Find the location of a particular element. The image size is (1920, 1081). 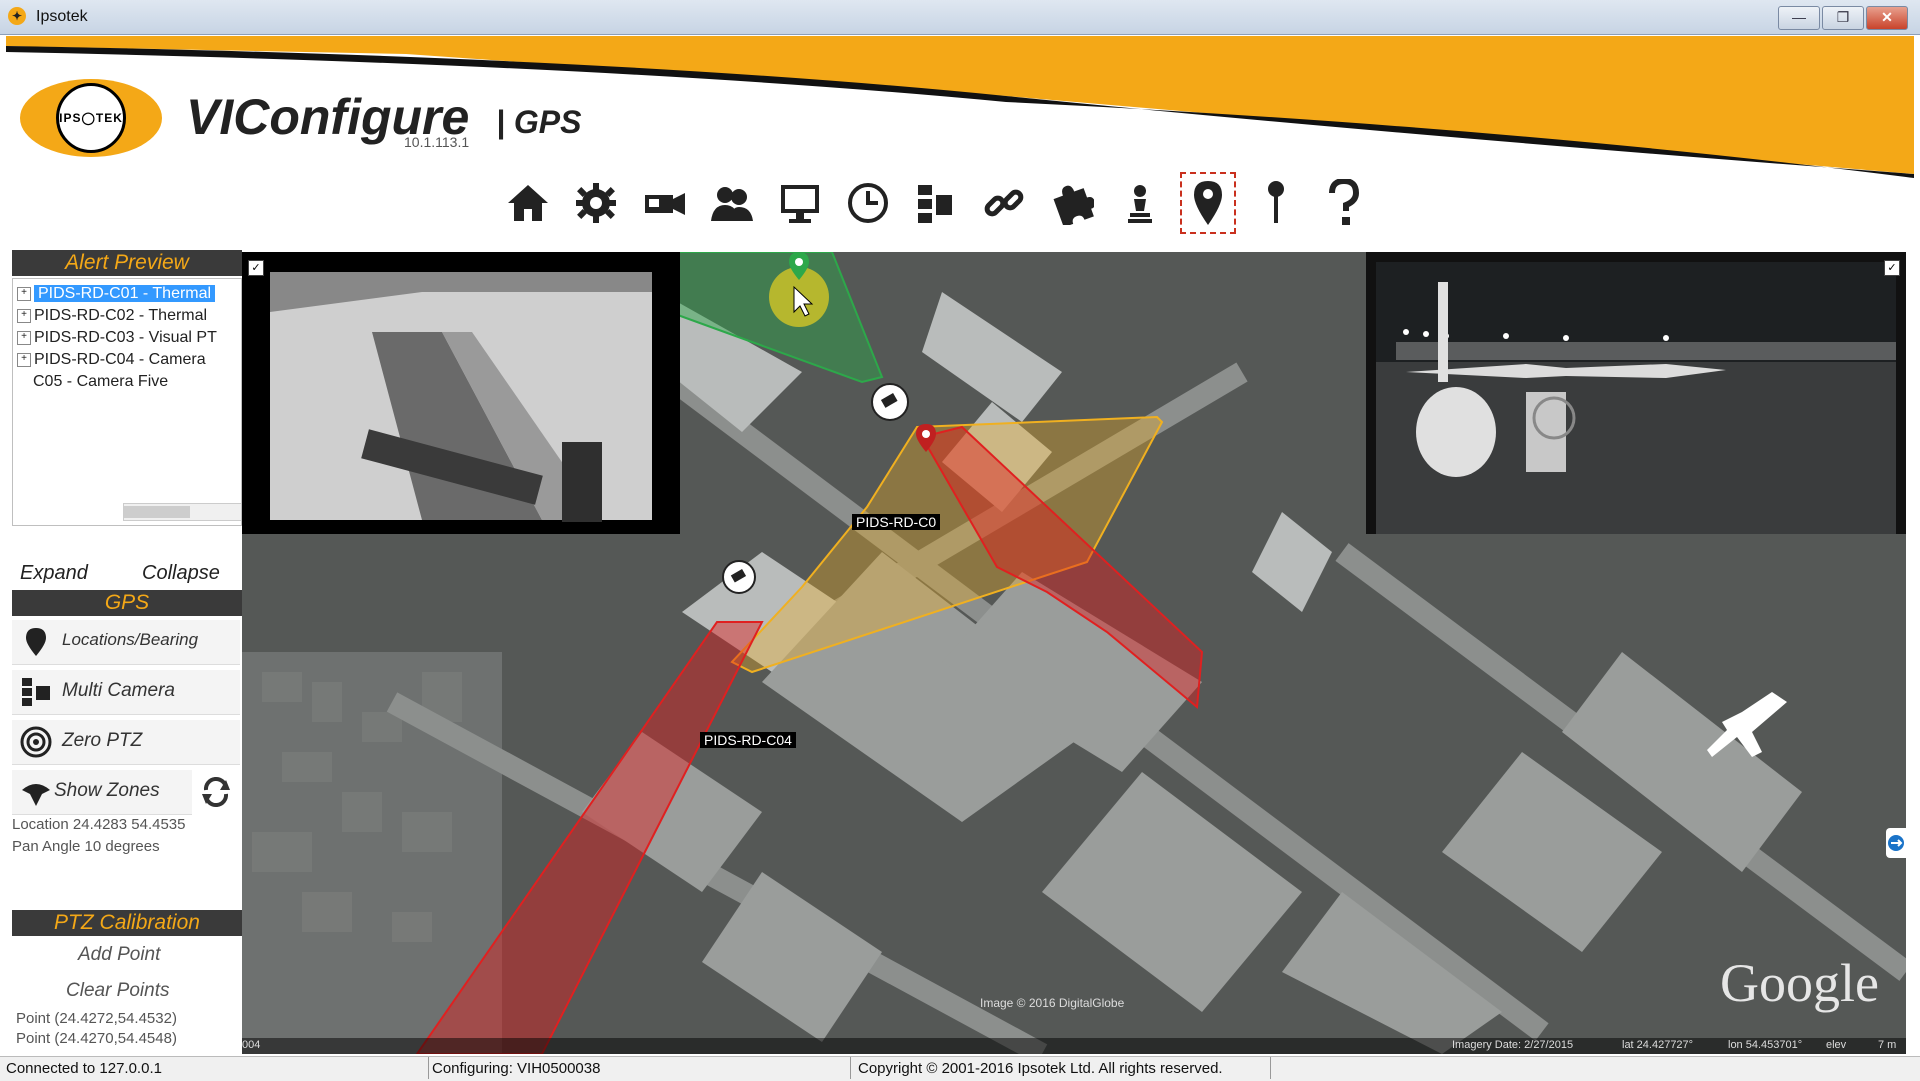

tree-item-label: PIDS-RD-C01 - Thermal is located at coordinates (125, 293).